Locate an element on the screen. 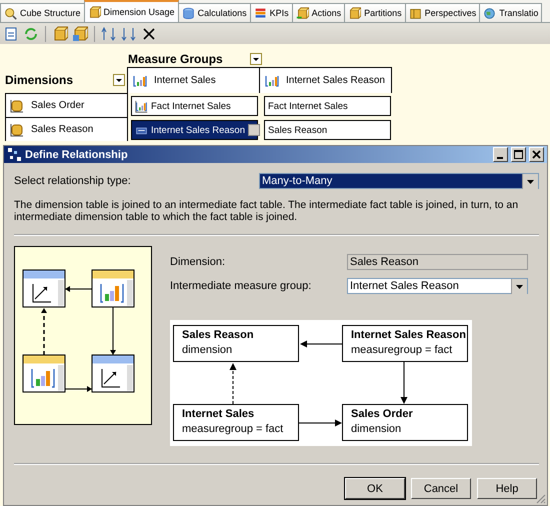 The width and height of the screenshot is (550, 506). tab: Dimension Usage is located at coordinates (131, 11).